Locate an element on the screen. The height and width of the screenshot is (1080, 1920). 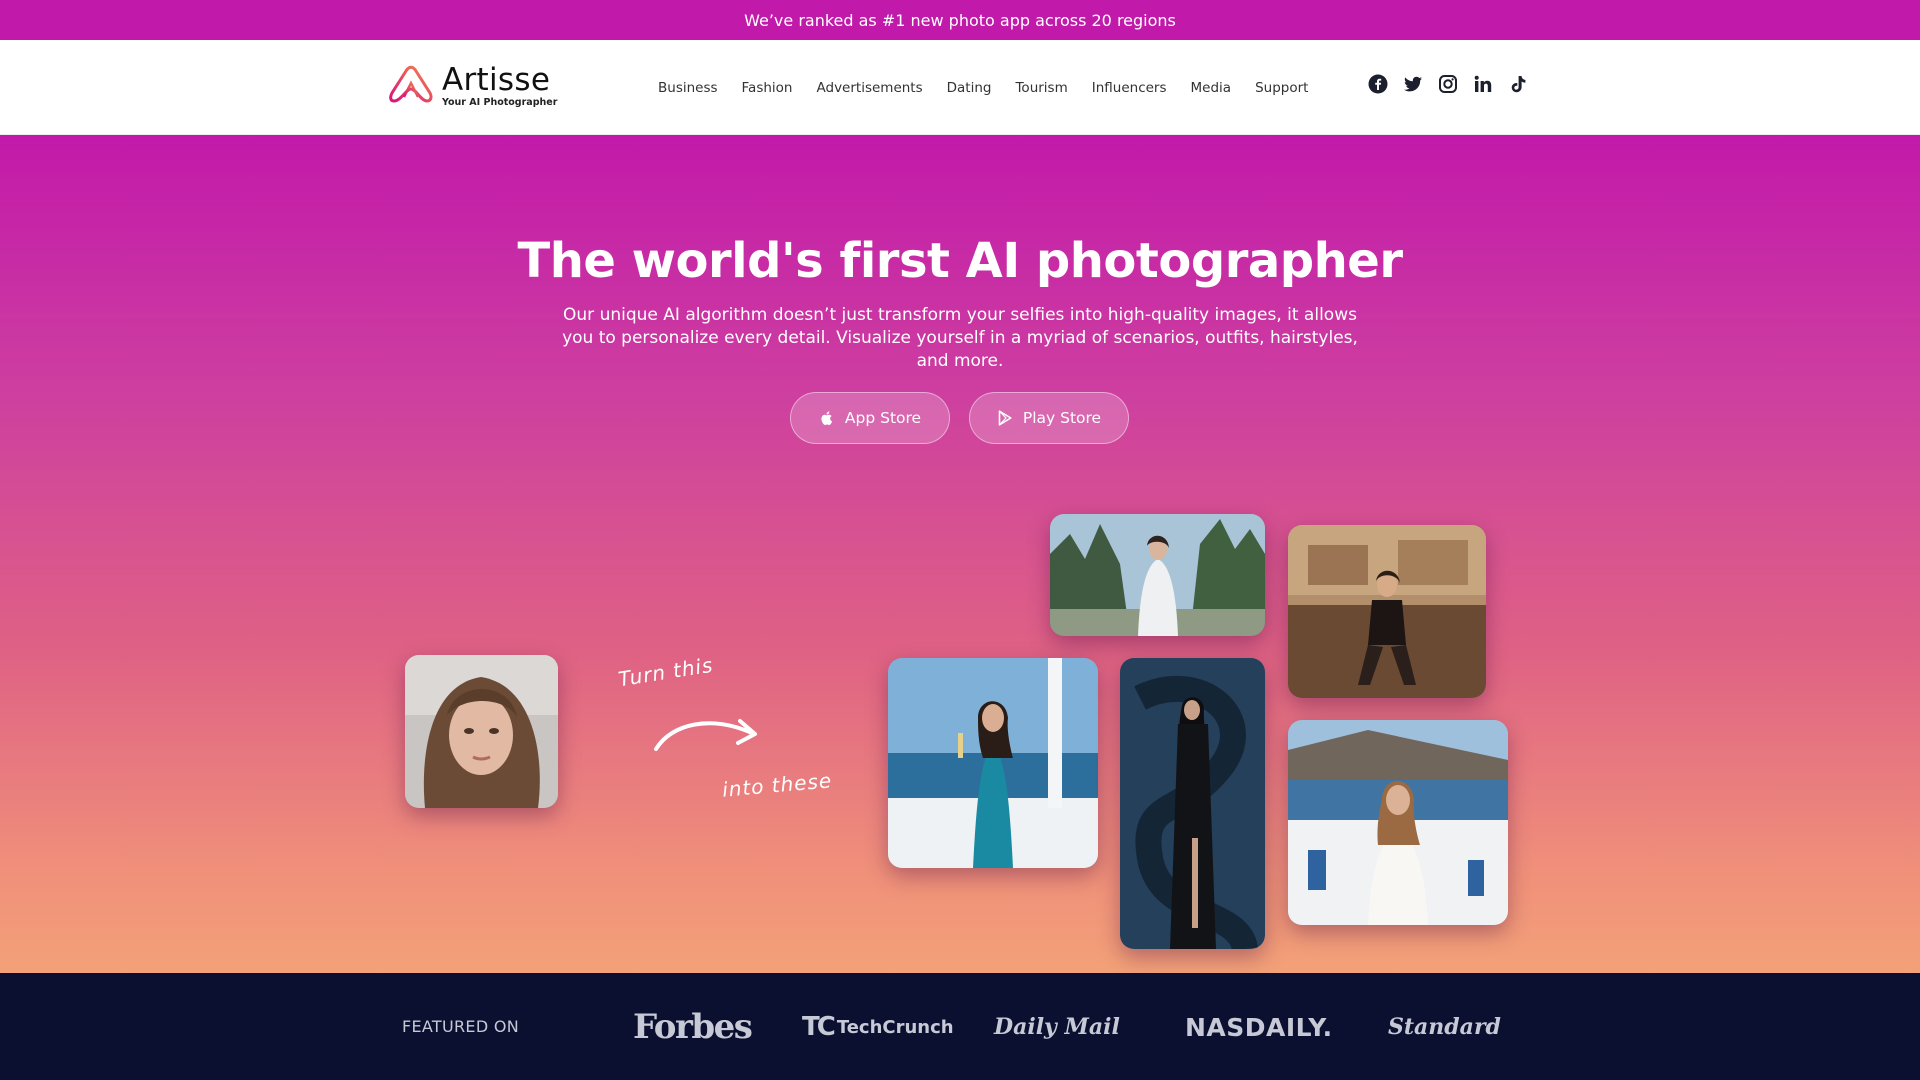
apple-icon is located at coordinates (827, 418).